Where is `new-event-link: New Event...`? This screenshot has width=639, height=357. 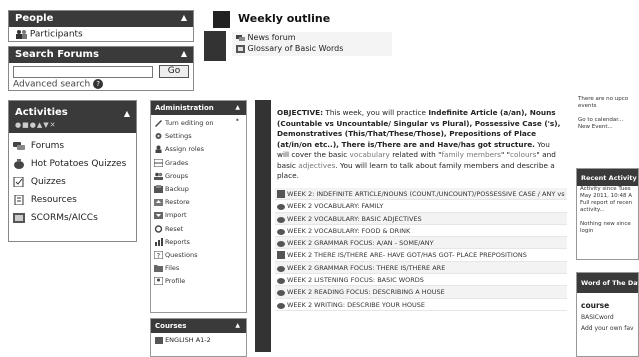 new-event-link: New Event... is located at coordinates (608, 127).